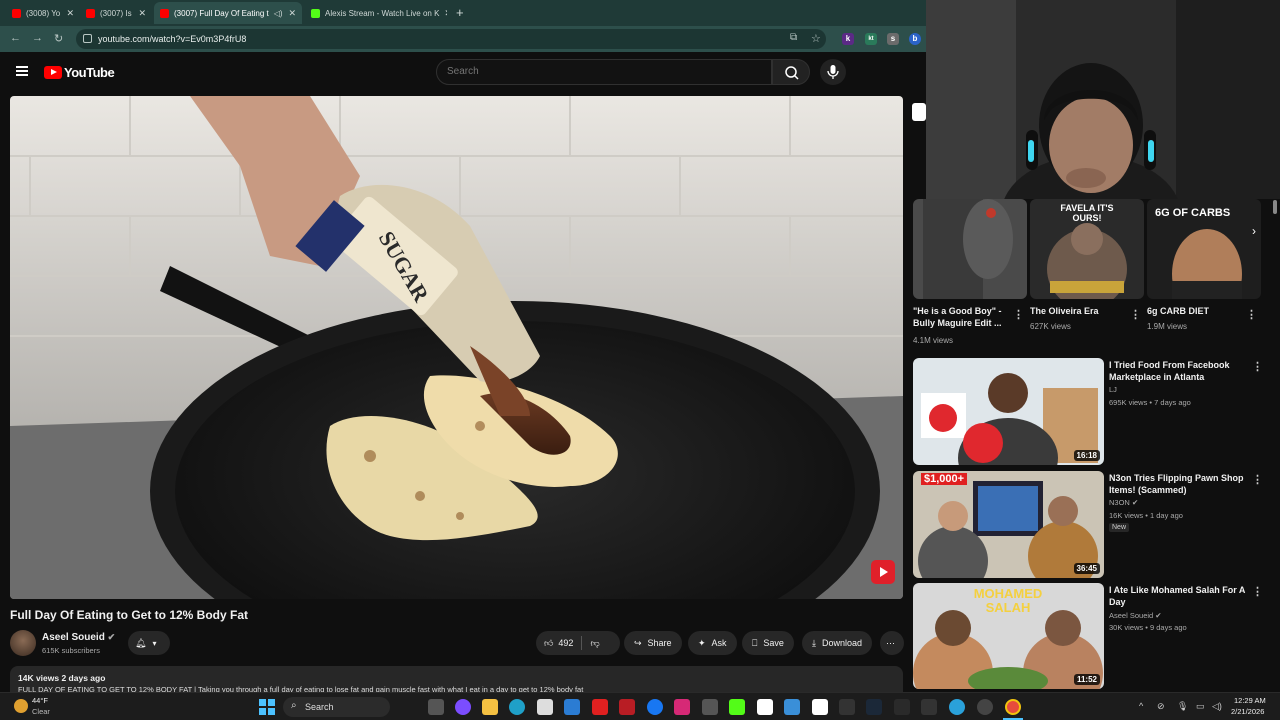 The width and height of the screenshot is (1280, 720). I want to click on search-input, so click(597, 71).